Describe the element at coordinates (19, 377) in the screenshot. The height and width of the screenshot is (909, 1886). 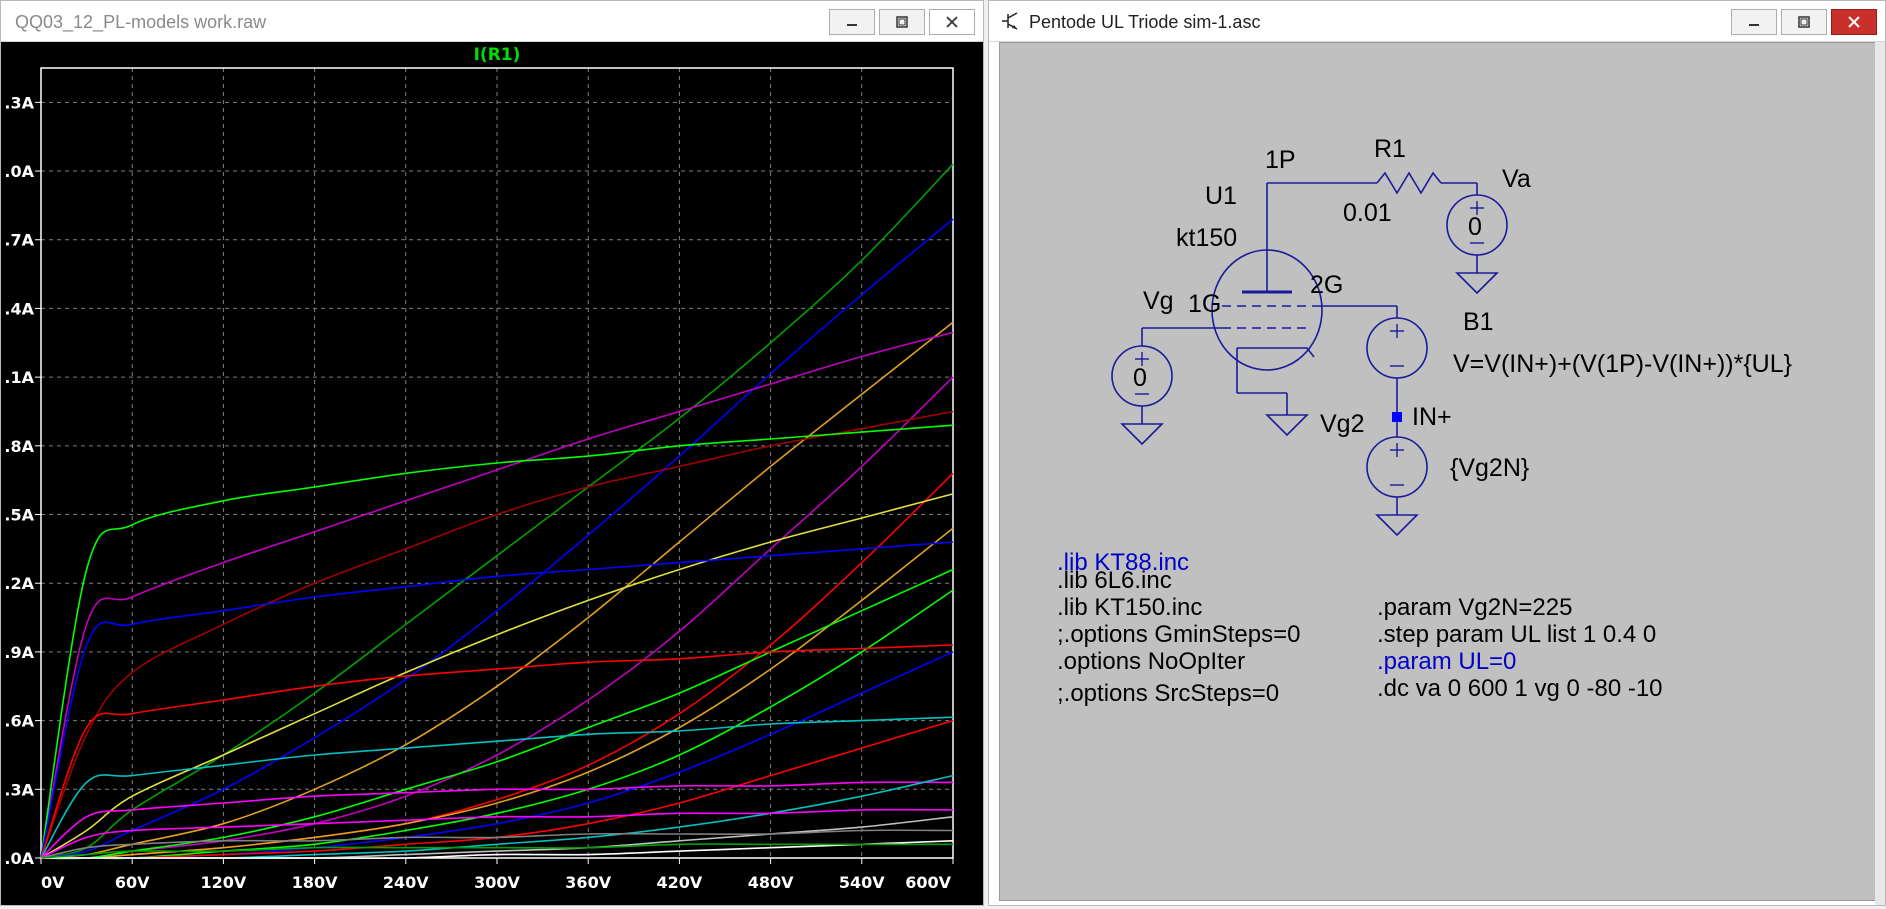
I see `y-tick-label: .1A` at that location.